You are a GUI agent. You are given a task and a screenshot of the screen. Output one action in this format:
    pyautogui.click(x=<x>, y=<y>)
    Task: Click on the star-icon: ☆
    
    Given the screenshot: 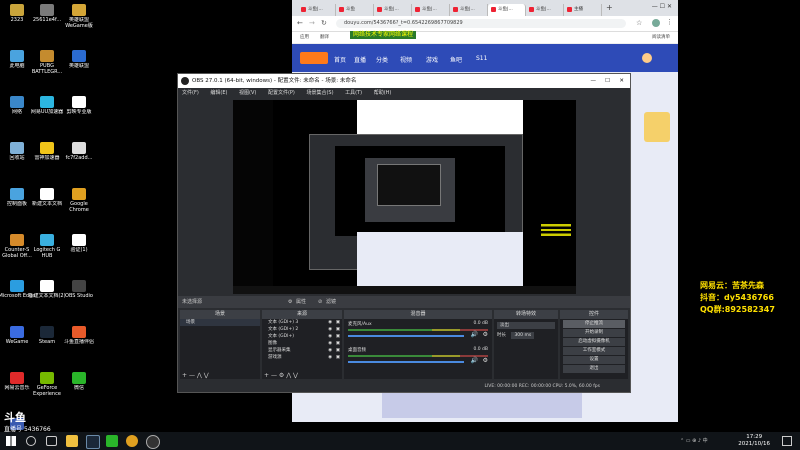 What is the action you would take?
    pyautogui.click(x=639, y=23)
    